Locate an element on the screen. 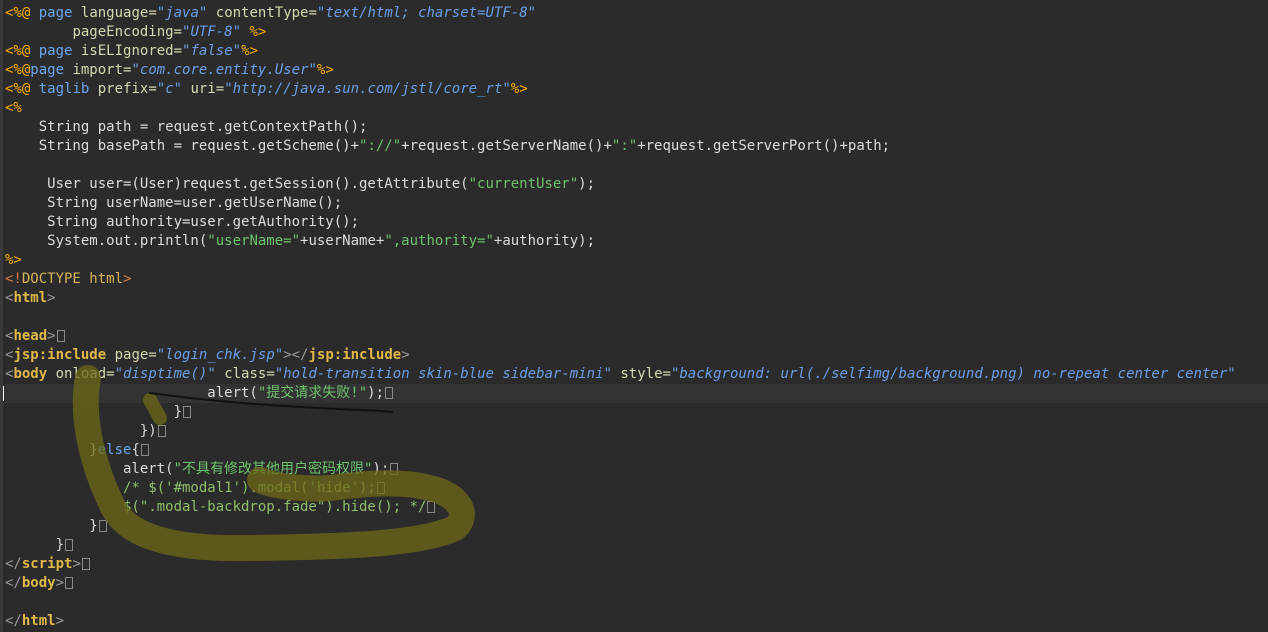 Image resolution: width=1268 pixels, height=632 pixels. code-line: <!DOCTYPE html> is located at coordinates (636, 279).